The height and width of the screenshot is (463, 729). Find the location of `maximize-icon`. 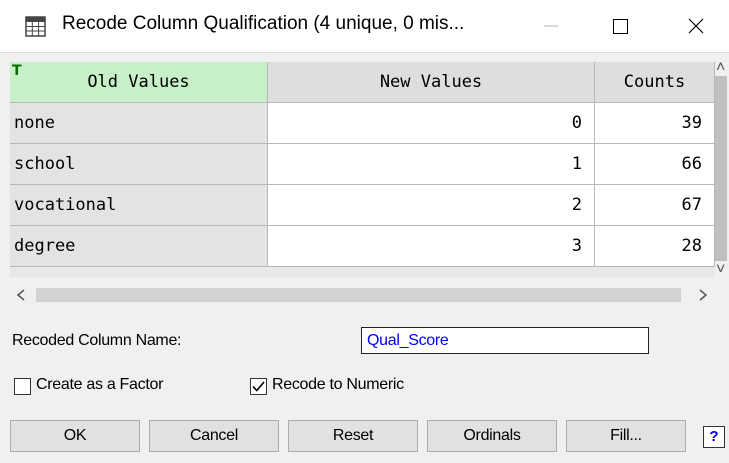

maximize-icon is located at coordinates (620, 26).